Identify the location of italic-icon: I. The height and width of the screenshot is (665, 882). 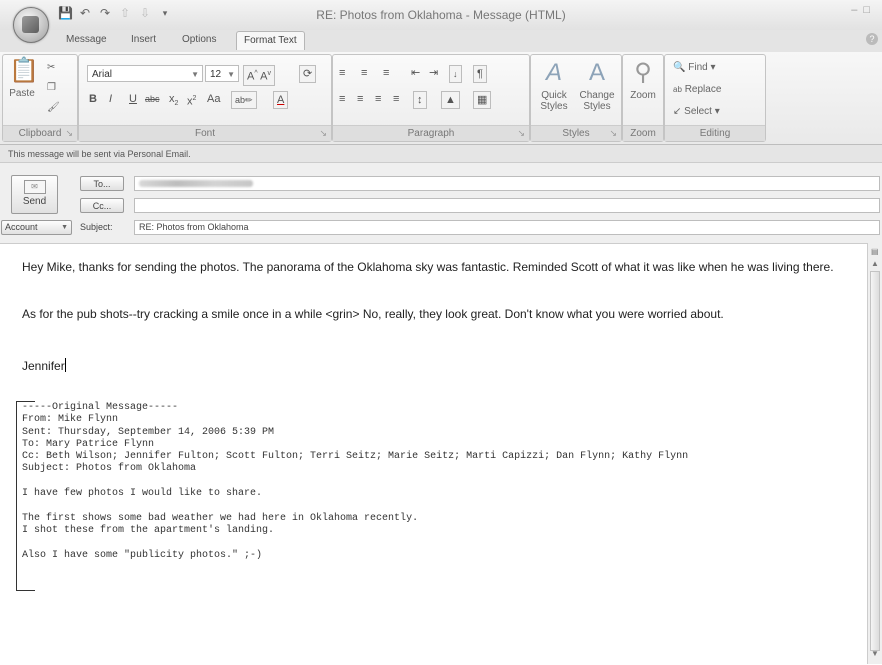
(110, 99).